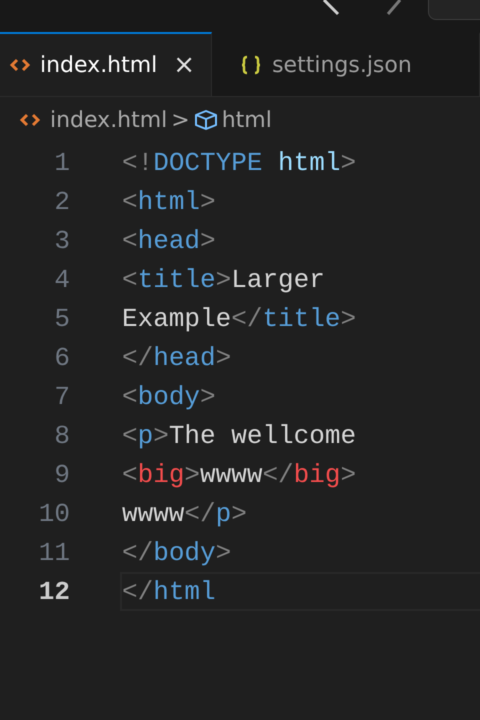  What do you see at coordinates (184, 65) in the screenshot?
I see `close-icon: ×` at bounding box center [184, 65].